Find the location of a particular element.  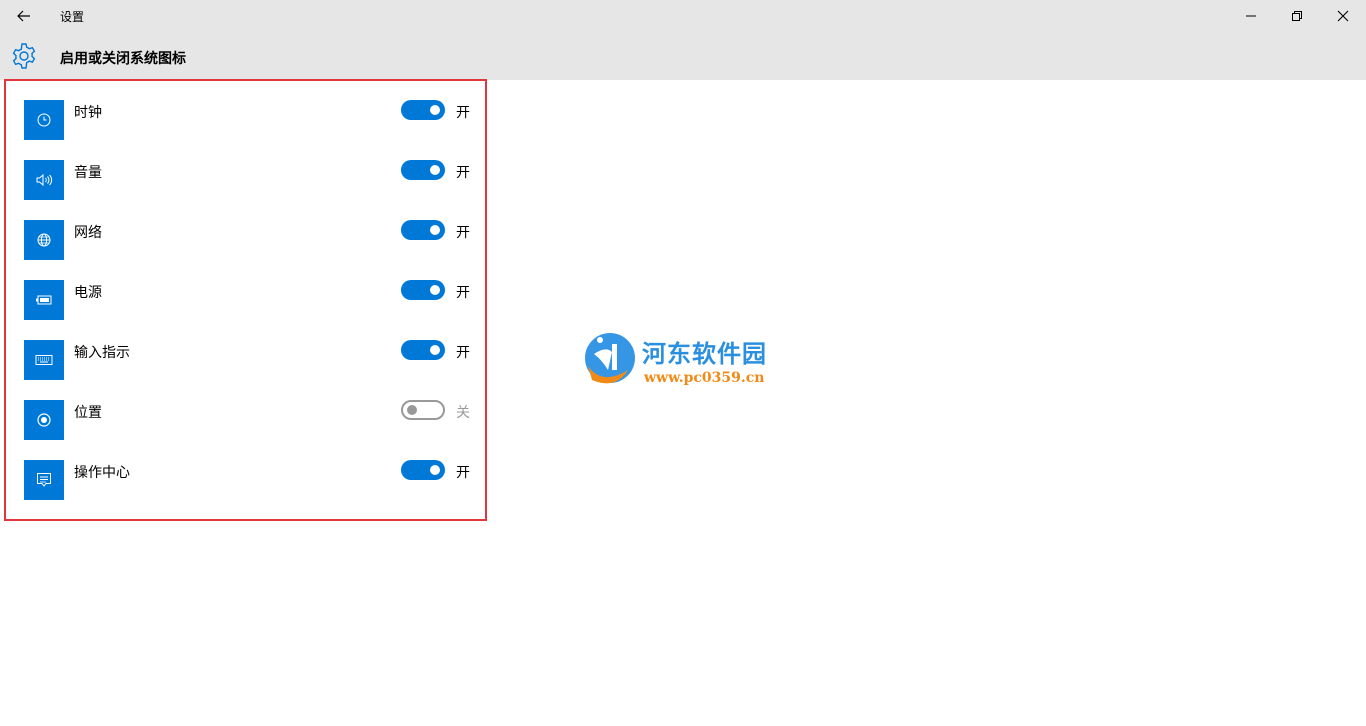

clock-tile is located at coordinates (44, 120).